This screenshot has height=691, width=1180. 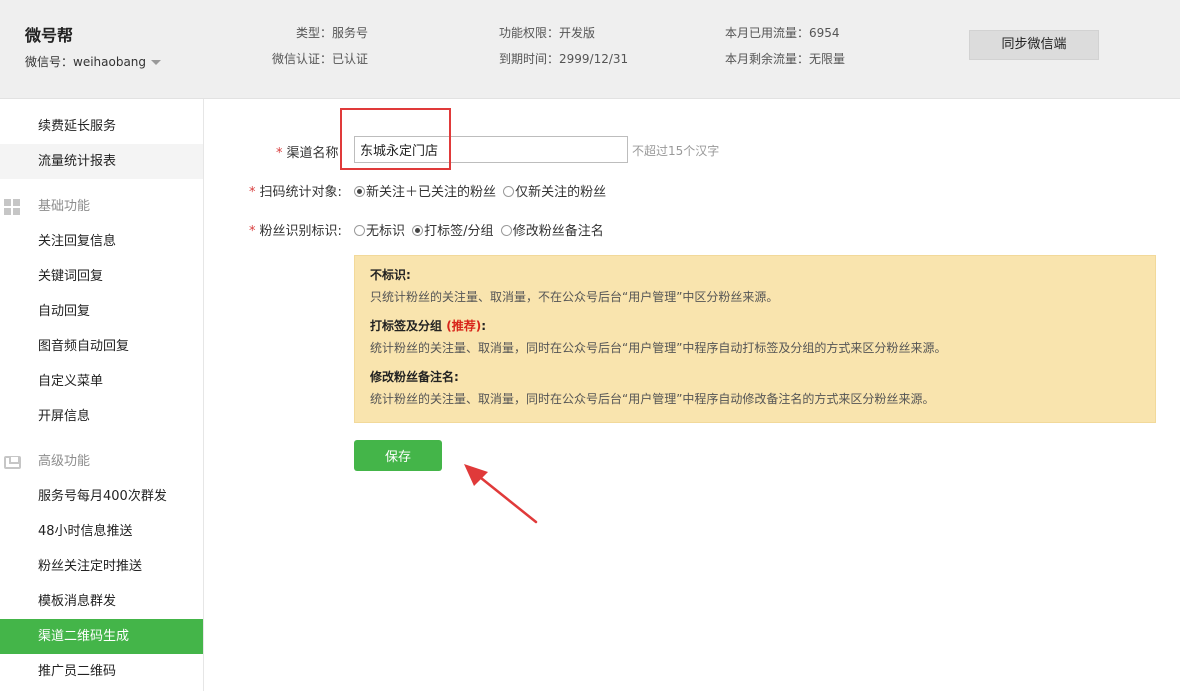 What do you see at coordinates (101, 416) in the screenshot?
I see `sidebar-item-splash-info: 开屏信息` at bounding box center [101, 416].